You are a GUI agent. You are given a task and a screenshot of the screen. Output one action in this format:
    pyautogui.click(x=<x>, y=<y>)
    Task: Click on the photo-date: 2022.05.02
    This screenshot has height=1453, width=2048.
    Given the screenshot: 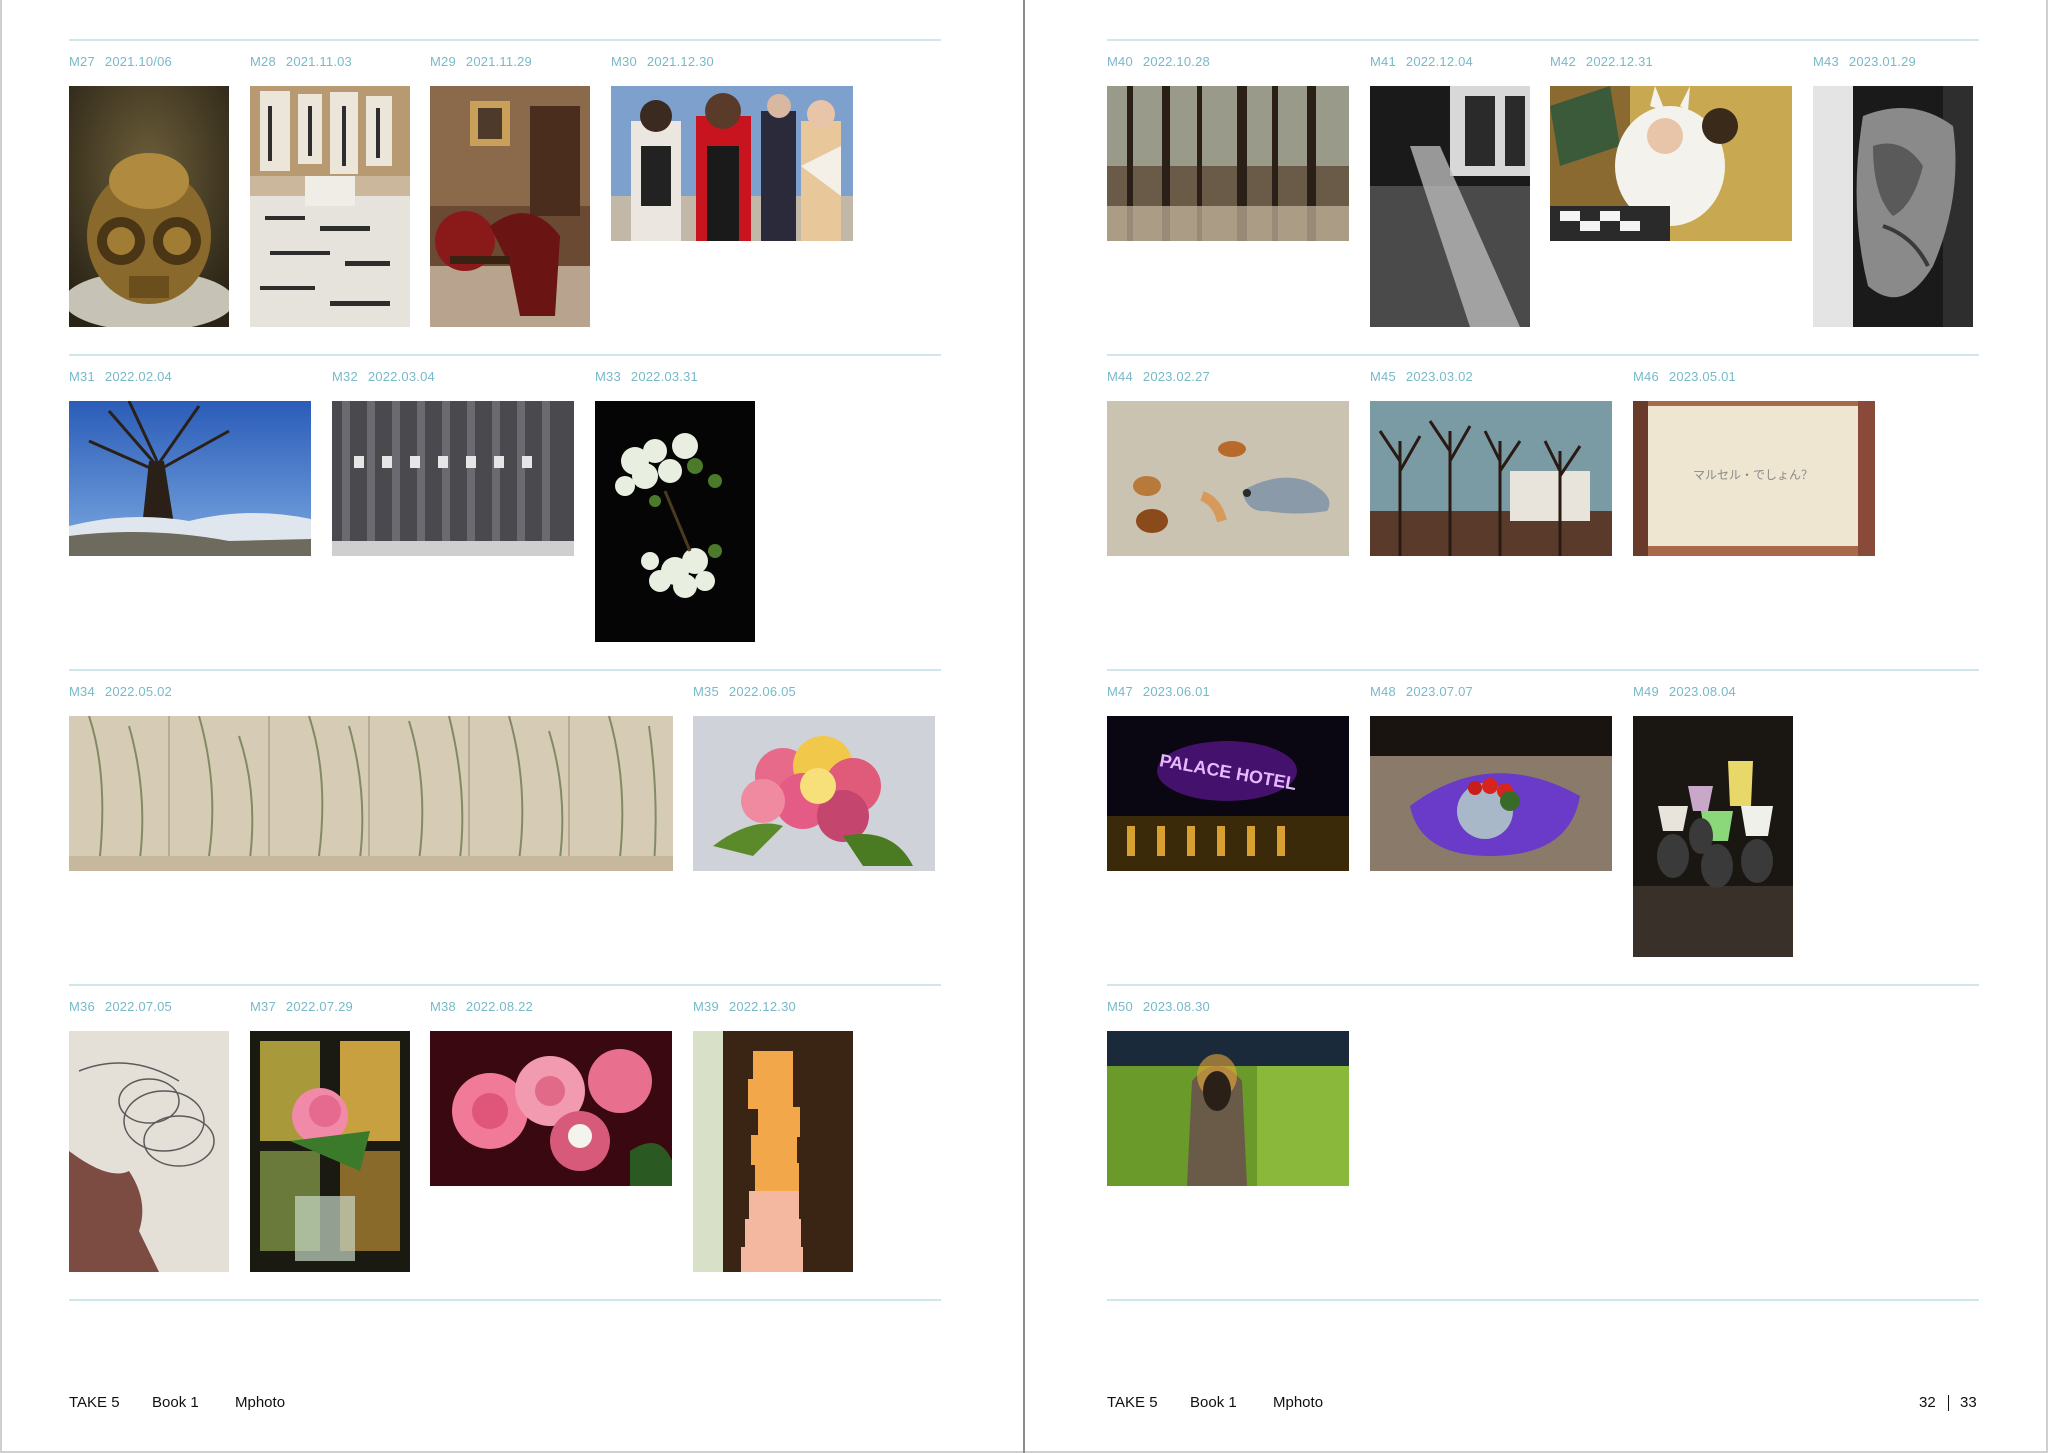 What is the action you would take?
    pyautogui.click(x=138, y=691)
    